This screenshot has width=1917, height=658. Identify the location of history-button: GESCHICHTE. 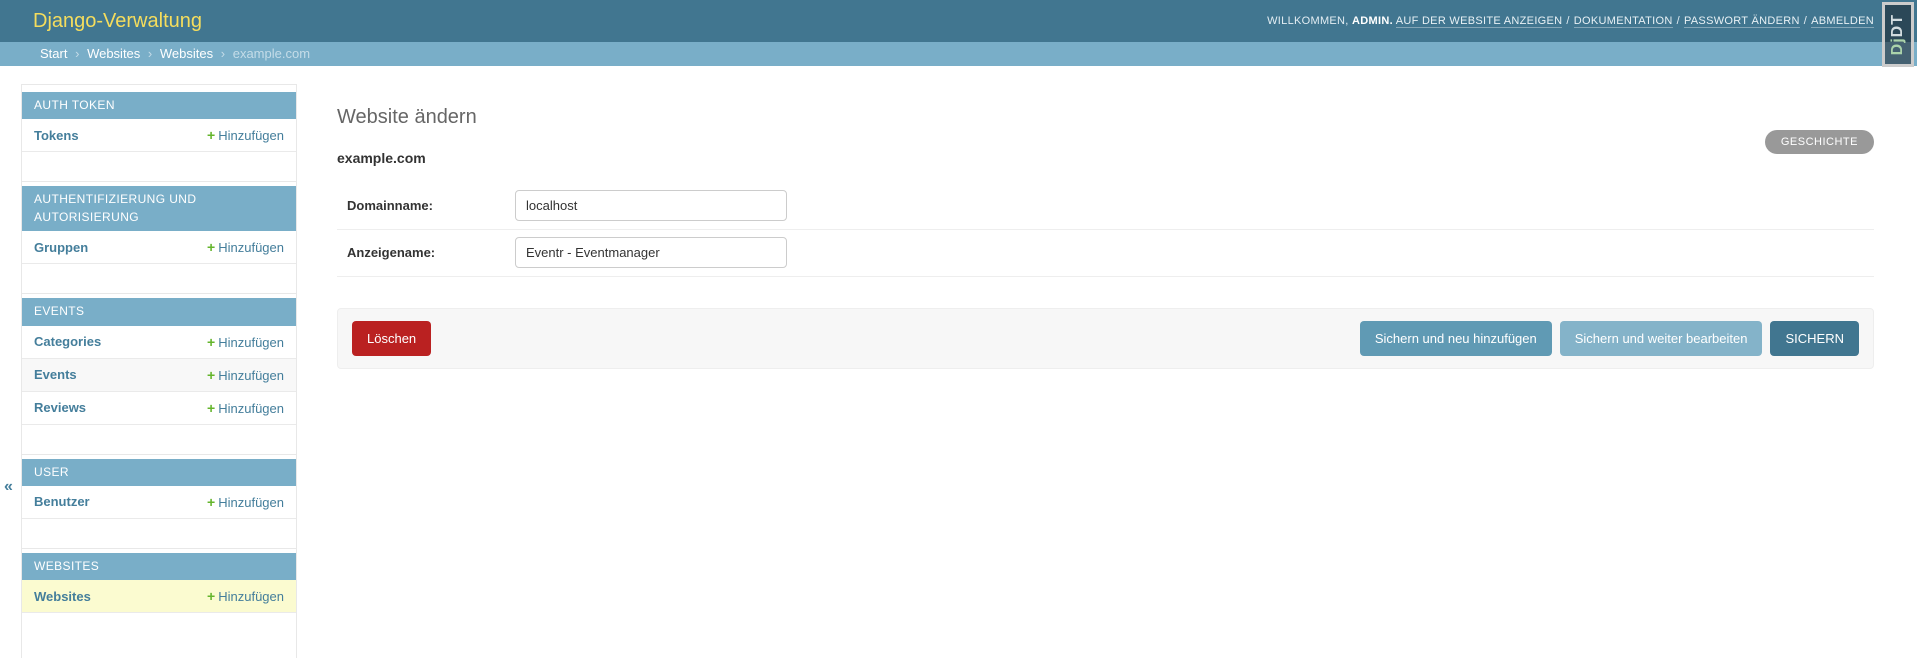
(1819, 142).